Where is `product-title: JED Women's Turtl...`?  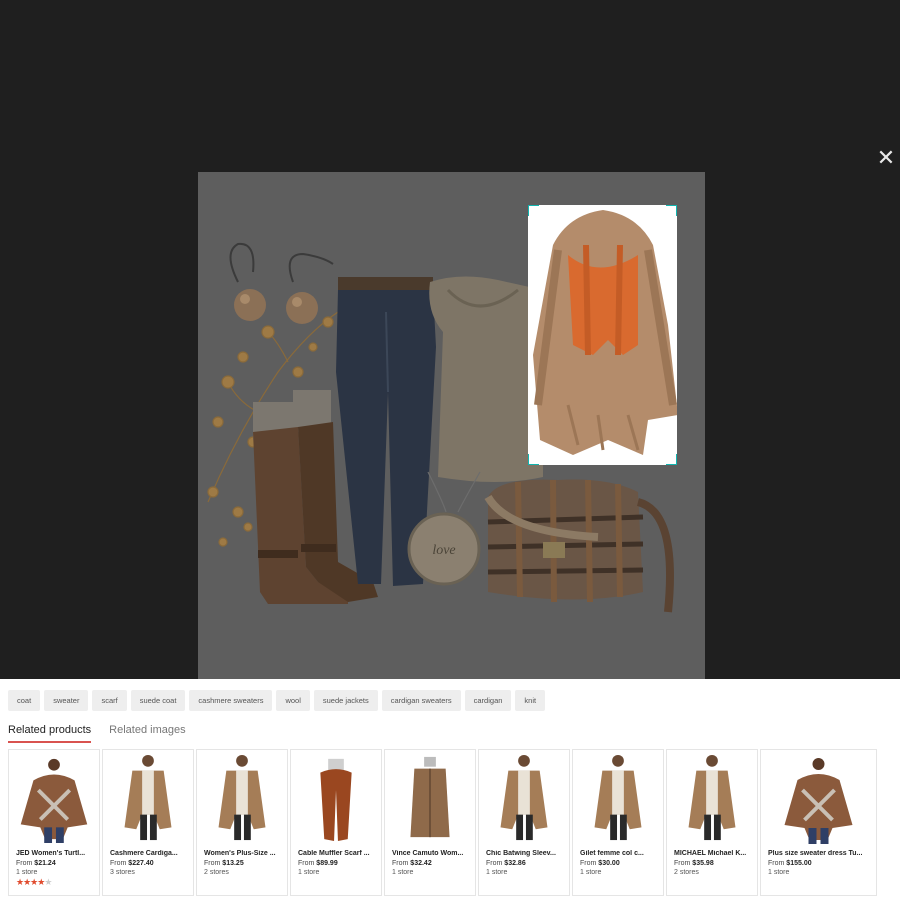 product-title: JED Women's Turtl... is located at coordinates (55, 853).